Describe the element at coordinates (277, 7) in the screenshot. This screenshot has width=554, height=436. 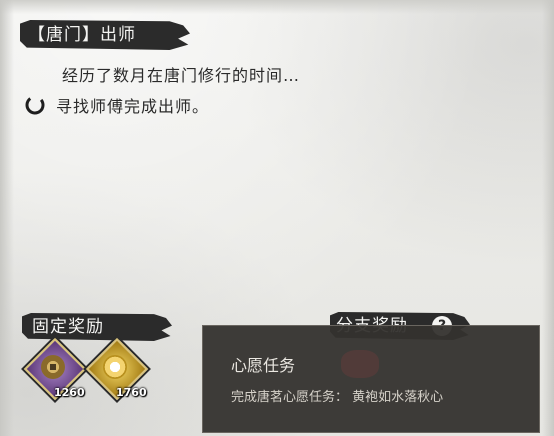
I see `panel-top-edge` at that location.